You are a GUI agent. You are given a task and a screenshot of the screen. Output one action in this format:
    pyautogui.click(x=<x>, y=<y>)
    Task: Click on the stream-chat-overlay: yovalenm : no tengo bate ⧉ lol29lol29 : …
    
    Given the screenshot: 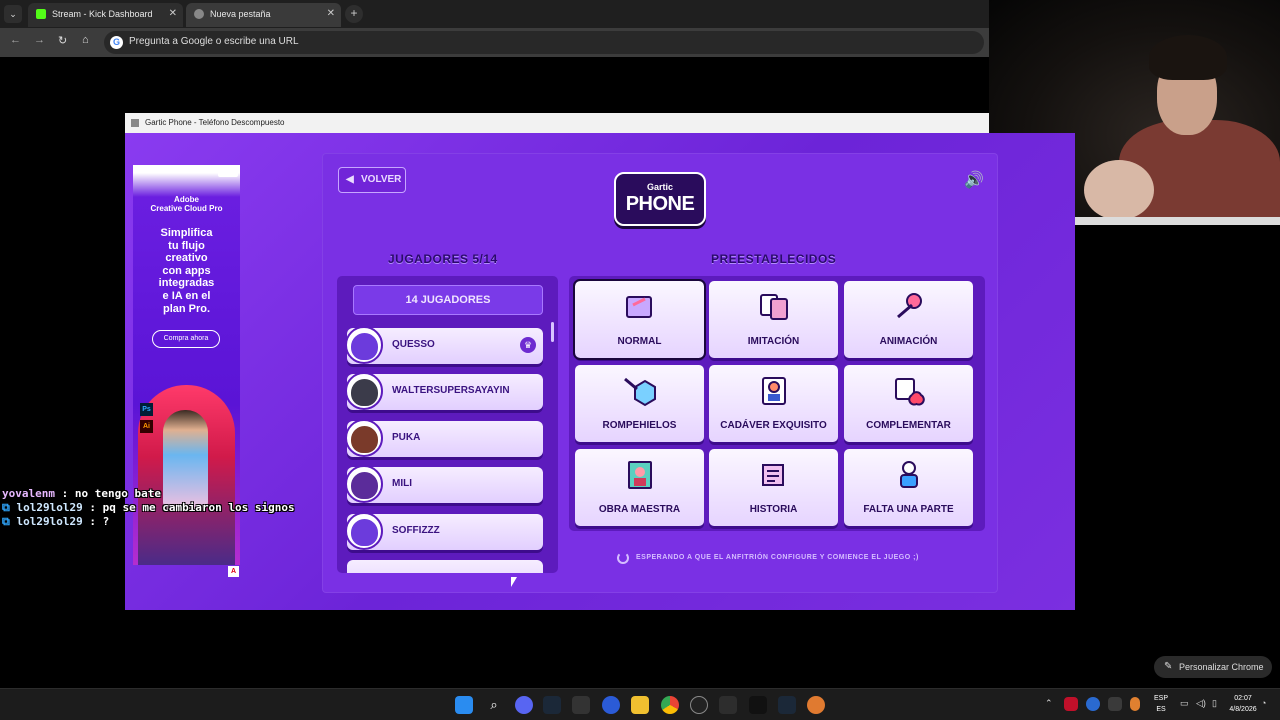 What is the action you would take?
    pyautogui.click(x=157, y=508)
    